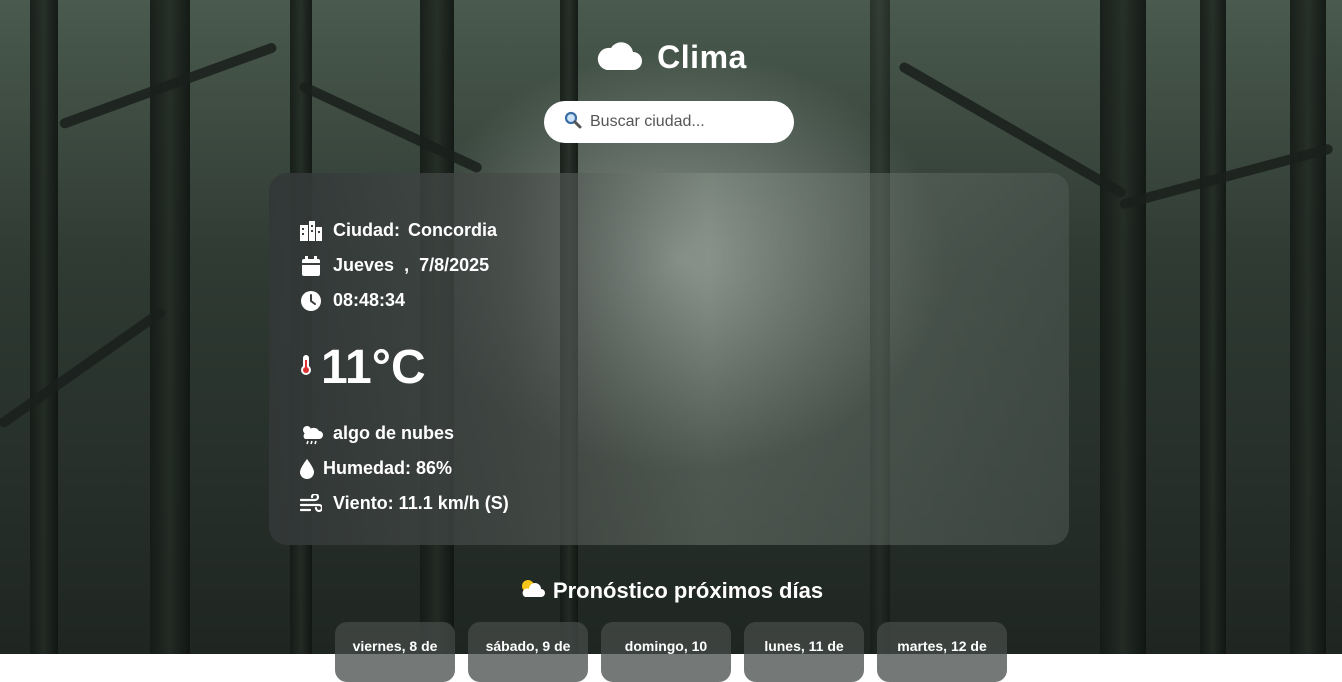 This screenshot has height=682, width=1342. I want to click on thermometer-icon, so click(306, 367).